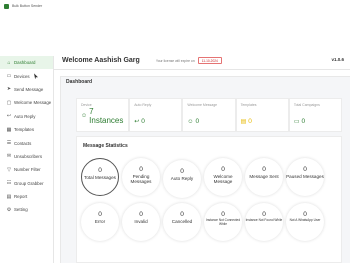 The height and width of the screenshot is (263, 350). I want to click on sidebar-item-templates: ▦ Templates, so click(26, 129).